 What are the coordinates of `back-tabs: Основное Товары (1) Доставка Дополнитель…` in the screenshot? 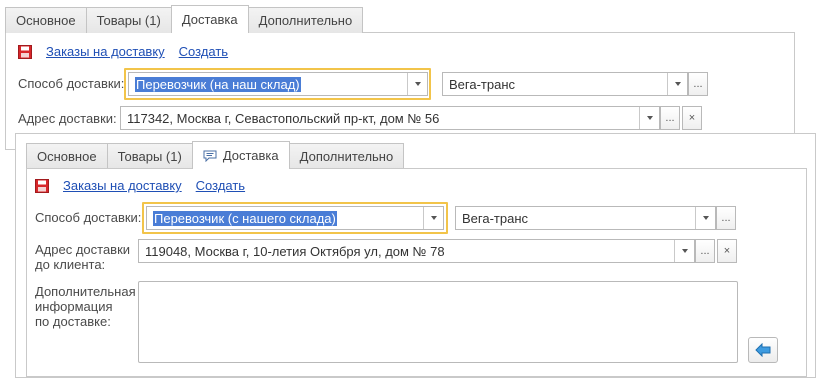 It's located at (184, 19).